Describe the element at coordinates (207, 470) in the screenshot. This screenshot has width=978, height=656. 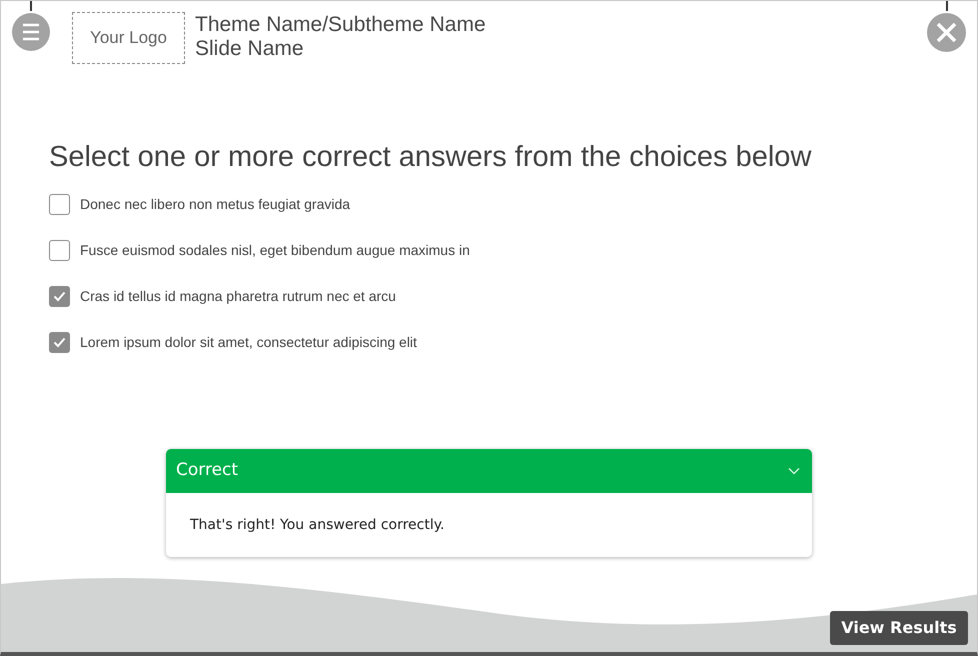
I see `feedback-title: Correct` at that location.